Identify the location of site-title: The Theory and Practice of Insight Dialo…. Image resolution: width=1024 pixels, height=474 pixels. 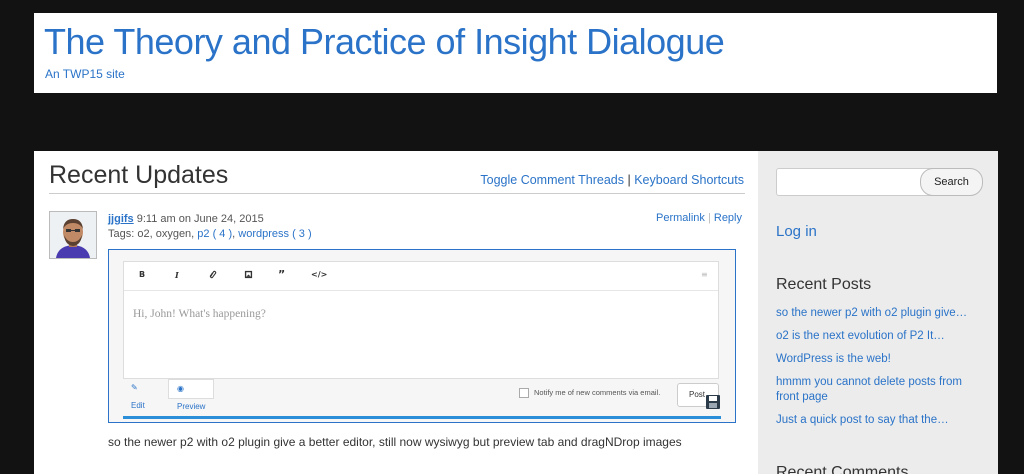
(384, 42).